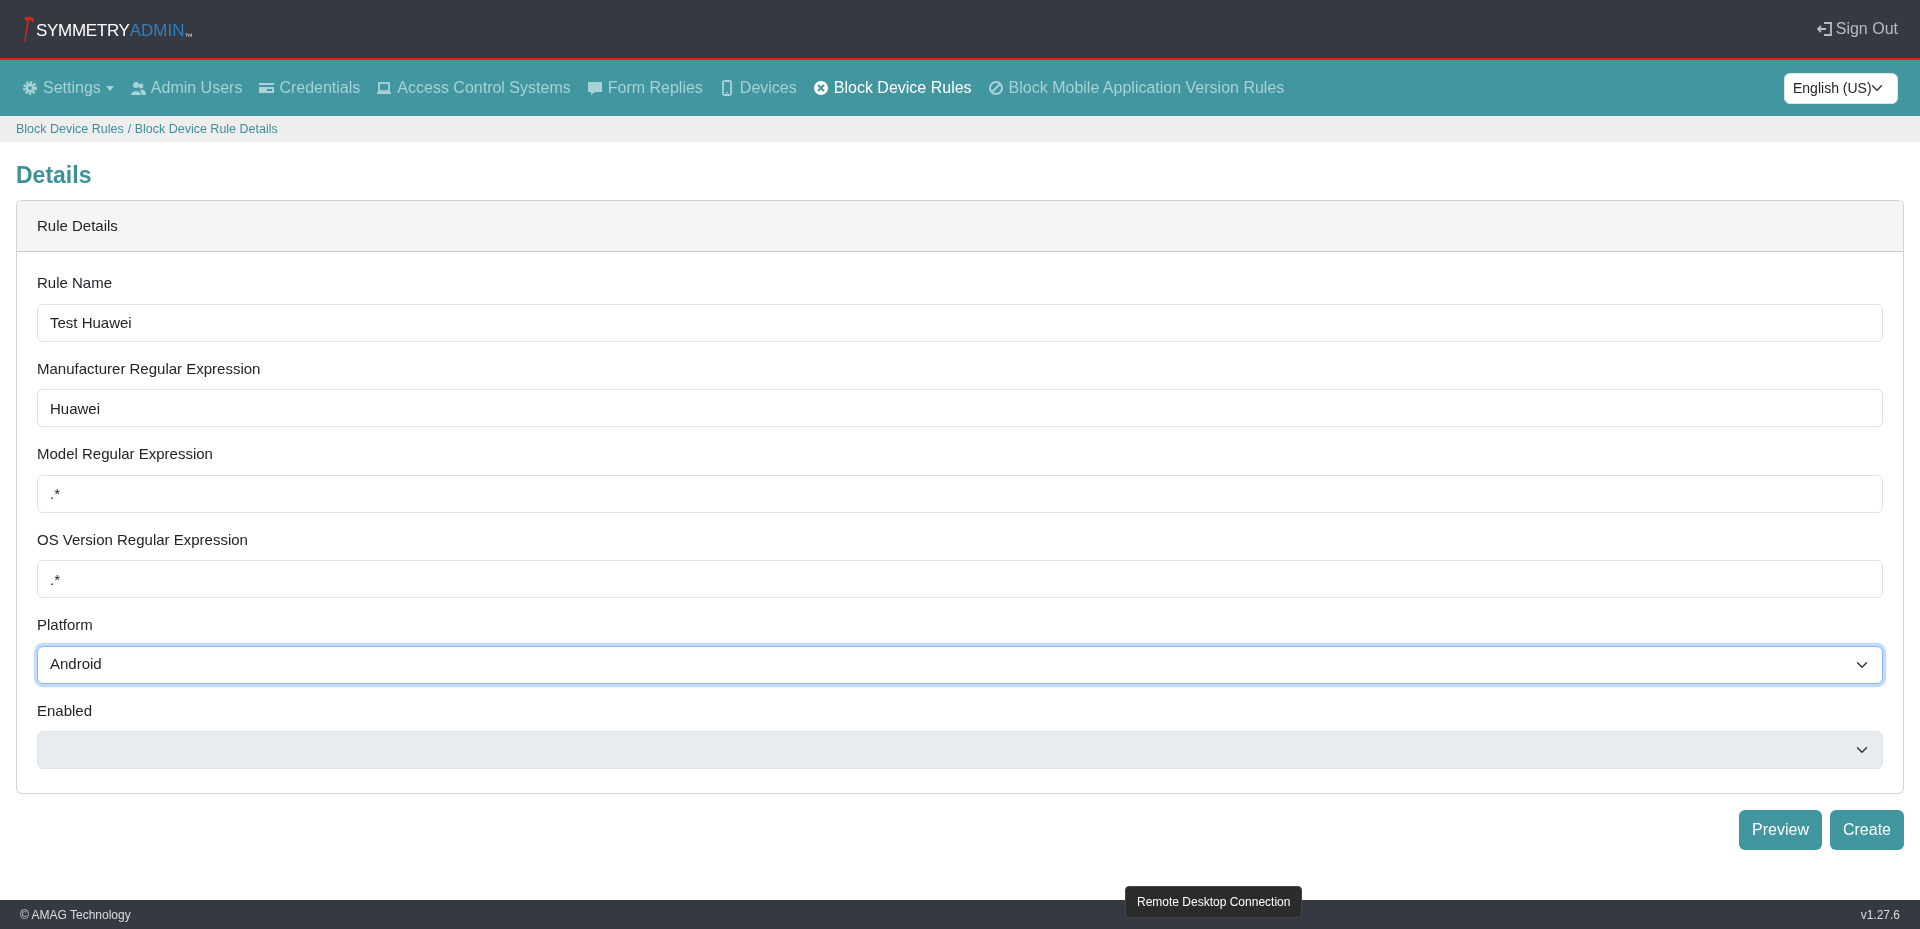 The width and height of the screenshot is (1920, 929). What do you see at coordinates (29, 29) in the screenshot?
I see `logo-icon` at bounding box center [29, 29].